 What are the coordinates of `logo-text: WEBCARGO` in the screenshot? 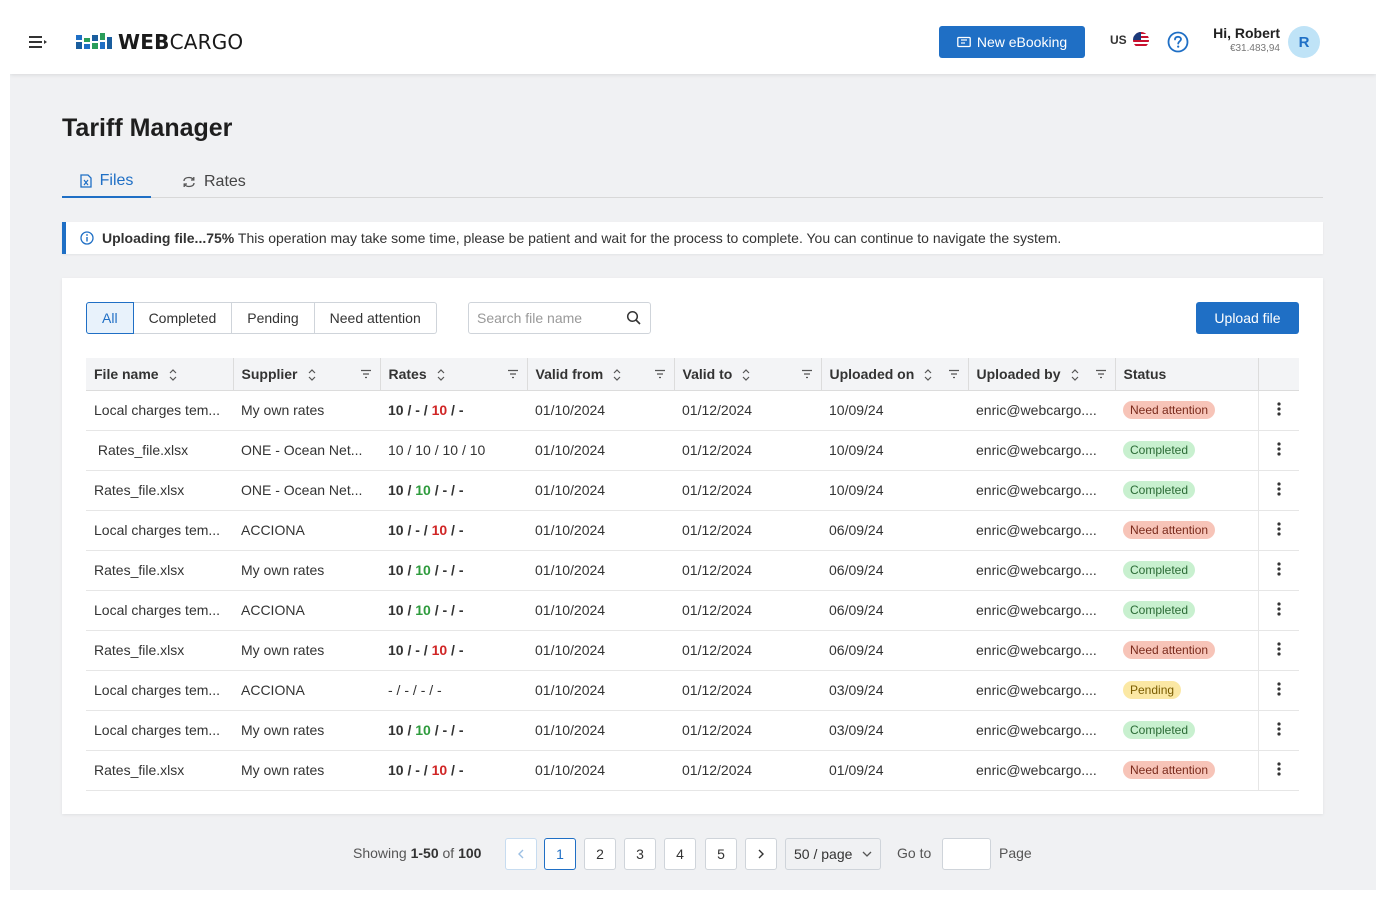 It's located at (181, 42).